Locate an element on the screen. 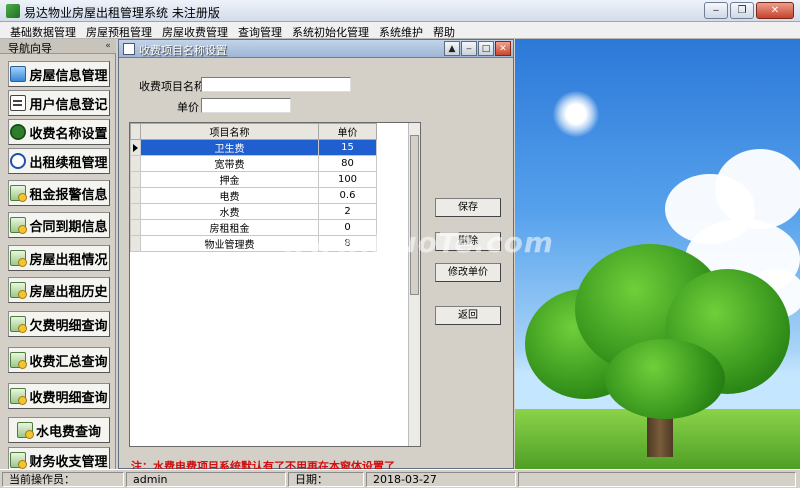 The height and width of the screenshot is (488, 800). nav-fee-names: 收费名称设置 is located at coordinates (59, 132).